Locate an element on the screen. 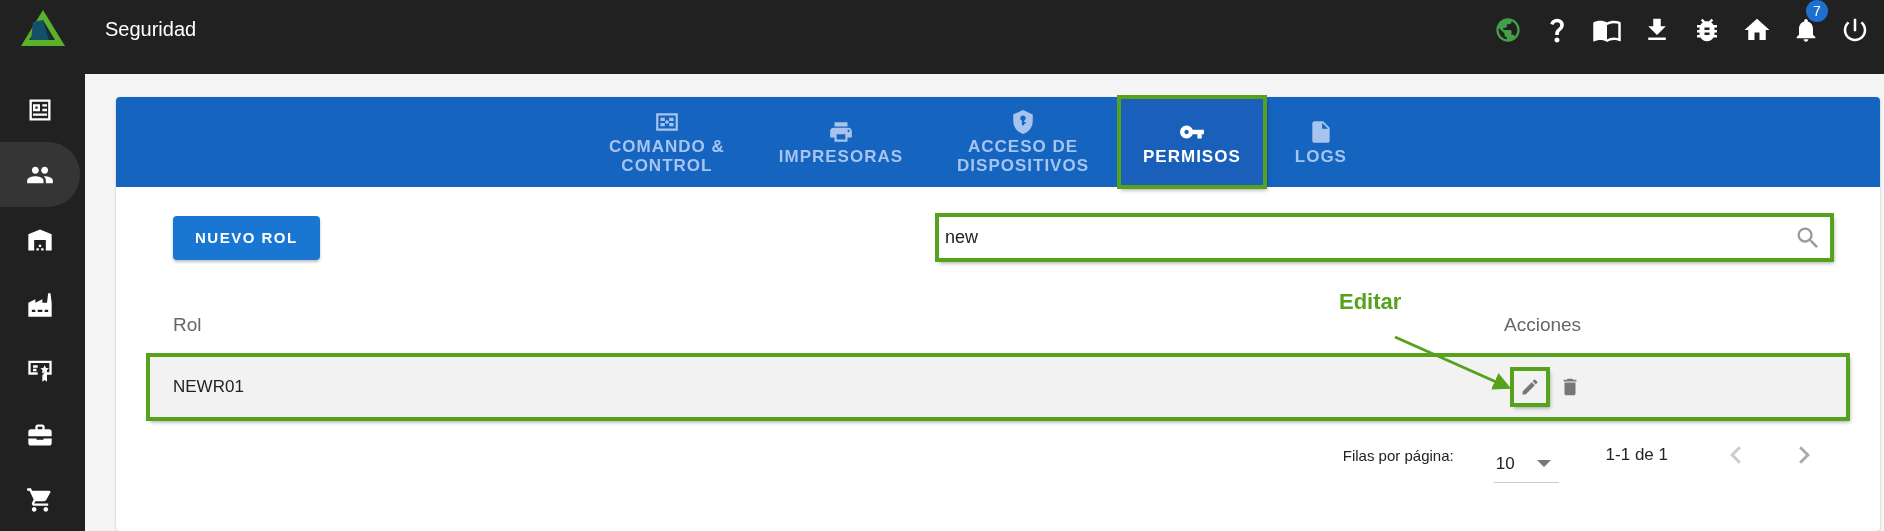 This screenshot has height=531, width=1884. caret-icon is located at coordinates (1543, 463).